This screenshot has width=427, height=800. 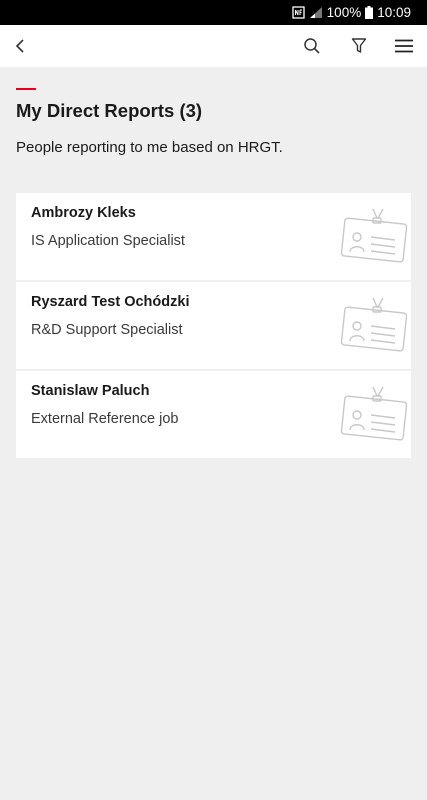 I want to click on report-card: Stanislaw Paluch External Reference job, so click(x=213, y=414).